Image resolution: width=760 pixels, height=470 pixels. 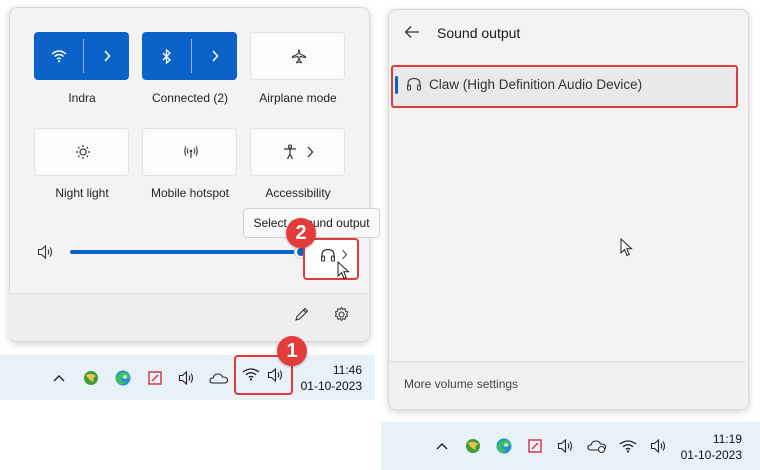 What do you see at coordinates (302, 314) in the screenshot?
I see `pencil-icon` at bounding box center [302, 314].